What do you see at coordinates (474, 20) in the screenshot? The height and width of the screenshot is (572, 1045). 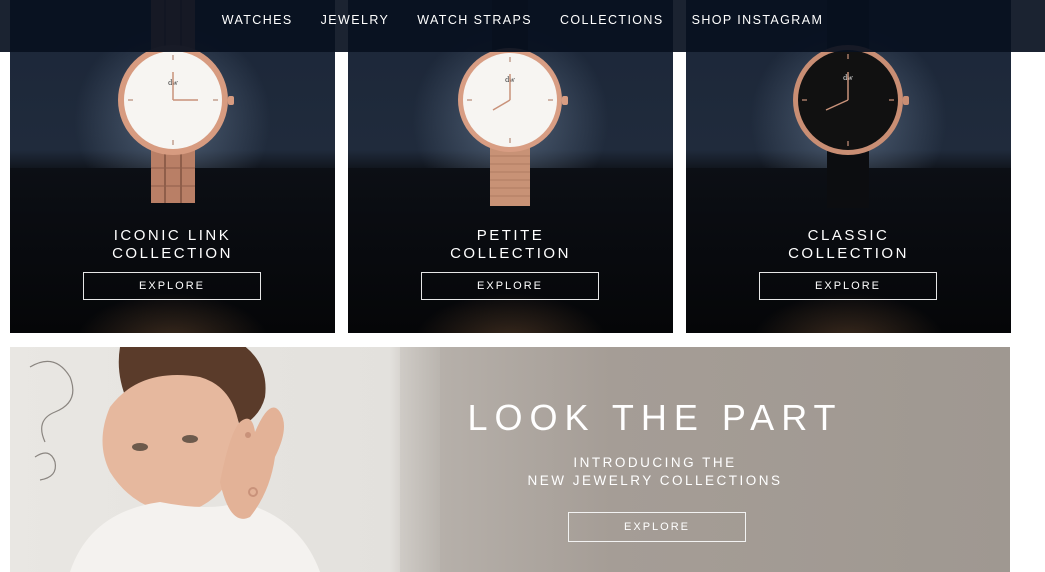 I see `nav-item-watch-straps: WATCH STRAPS` at bounding box center [474, 20].